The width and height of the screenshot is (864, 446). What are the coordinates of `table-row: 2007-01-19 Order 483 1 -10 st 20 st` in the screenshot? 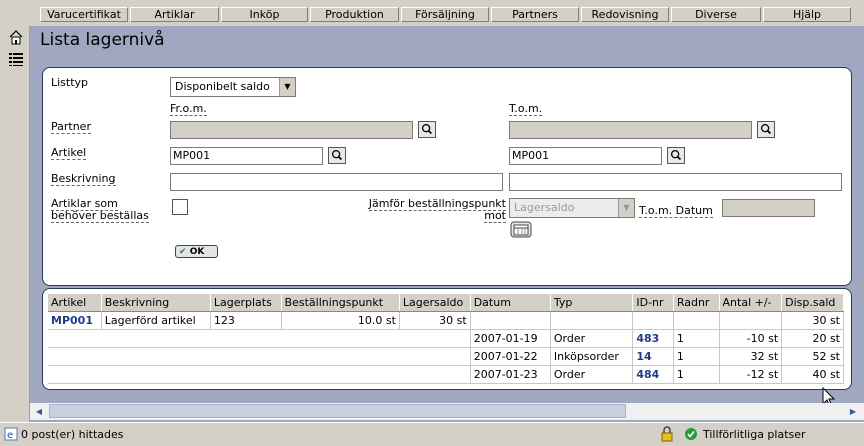 It's located at (446, 338).